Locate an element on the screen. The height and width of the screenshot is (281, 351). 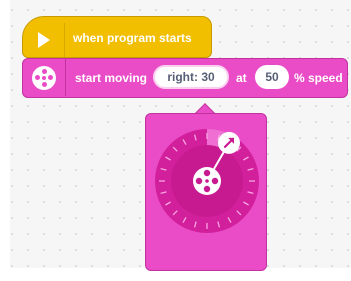
start-moving-block: start moving right: 30 at 50 % speed is located at coordinates (185, 78).